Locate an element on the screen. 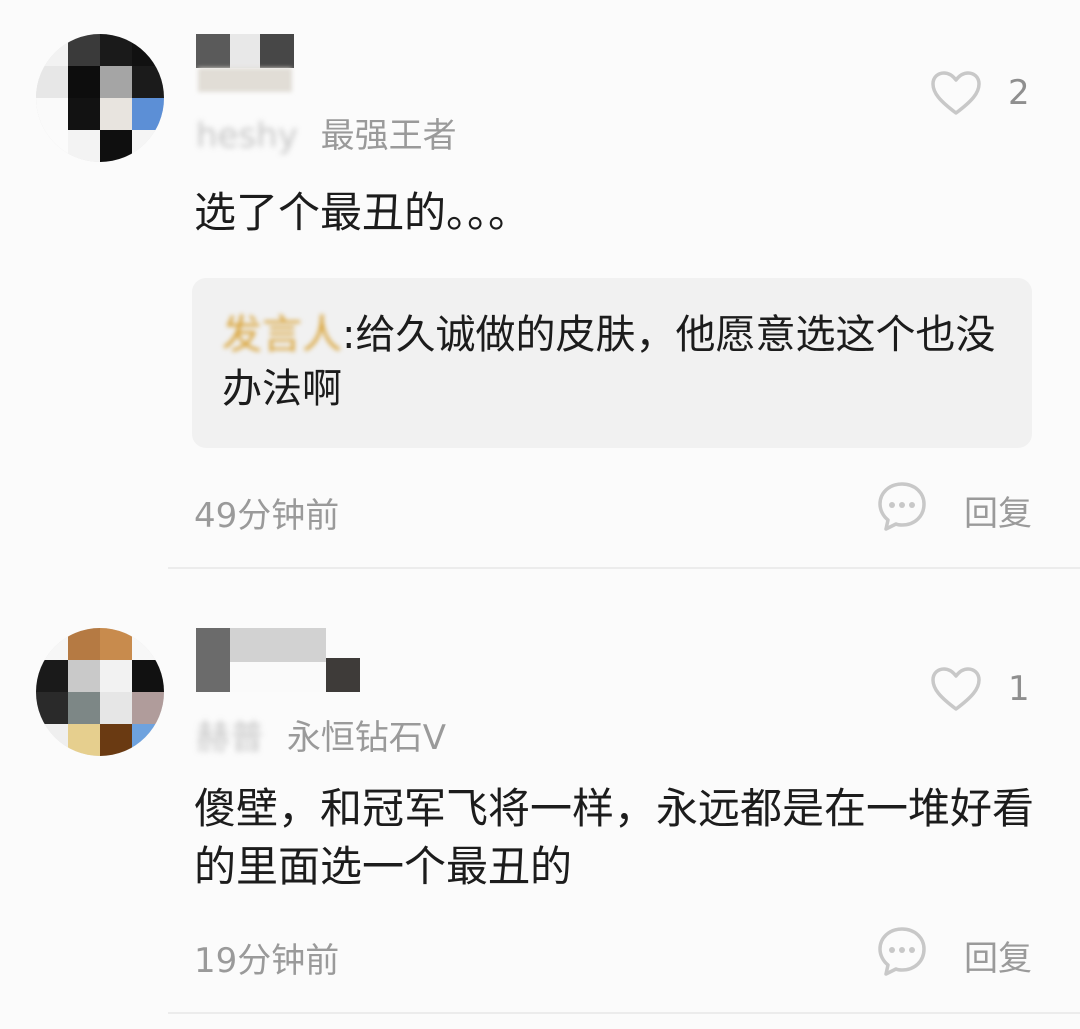  quoted-text: 发言人:给久诚做的皮肤，他愿意选这个也没办法啊 is located at coordinates (612, 362).